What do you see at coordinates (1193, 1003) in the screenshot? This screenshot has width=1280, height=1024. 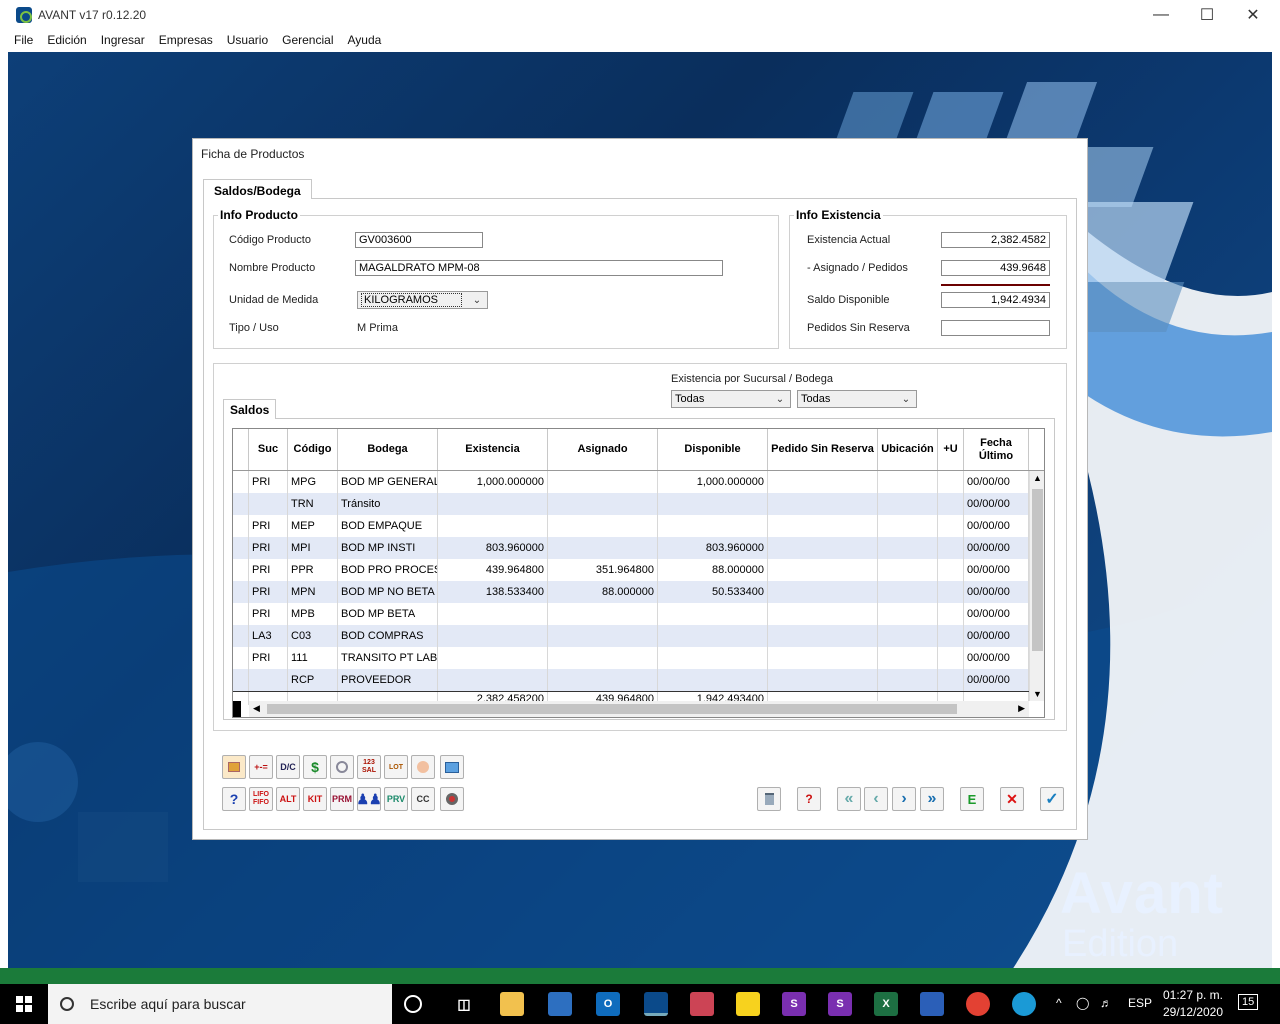 I see `clock: 01:27 p. m. 29/12/2020` at bounding box center [1193, 1003].